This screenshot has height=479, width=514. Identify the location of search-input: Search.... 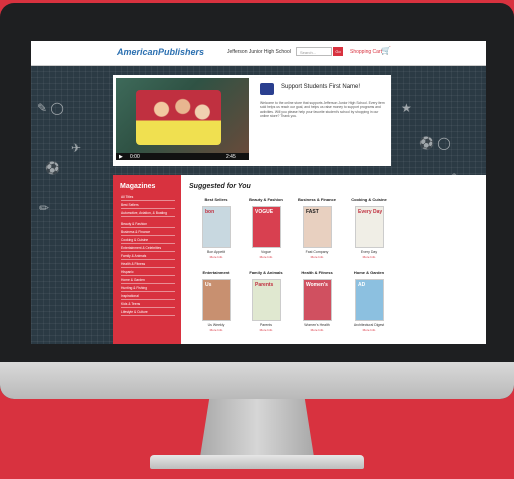
(314, 51).